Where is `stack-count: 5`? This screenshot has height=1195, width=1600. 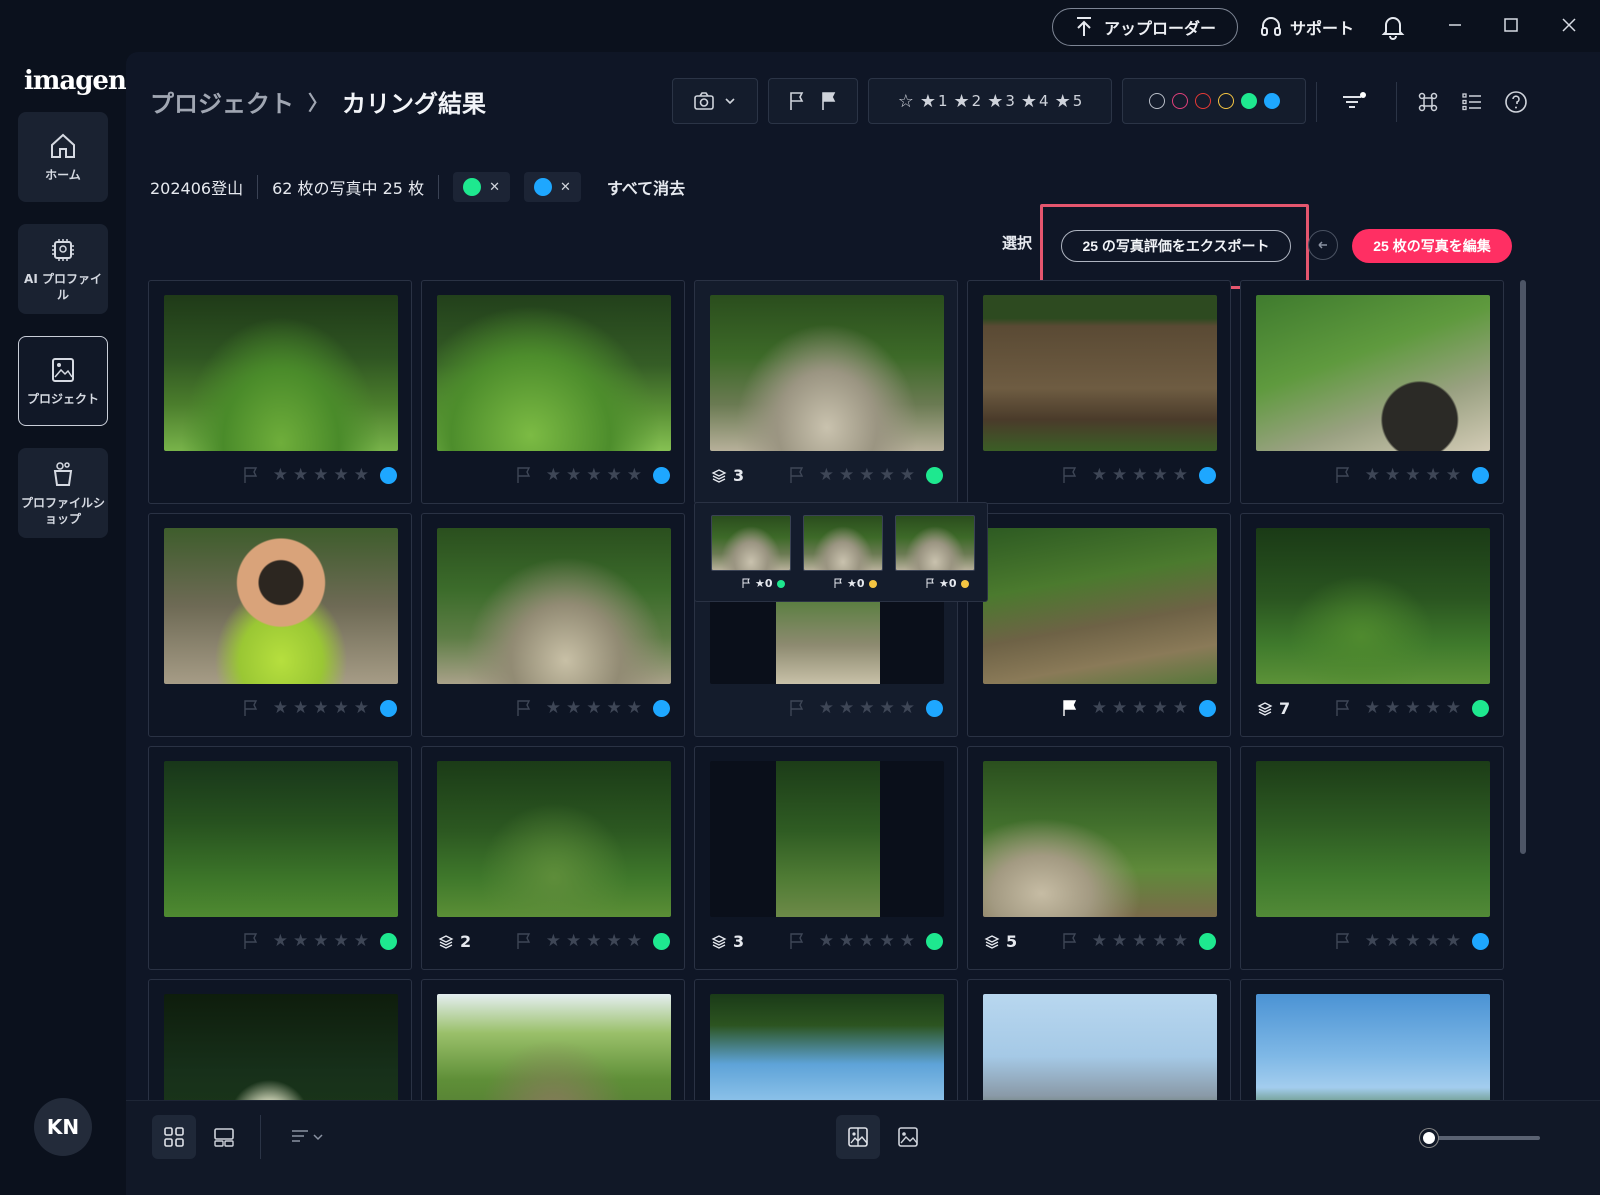 stack-count: 5 is located at coordinates (1000, 941).